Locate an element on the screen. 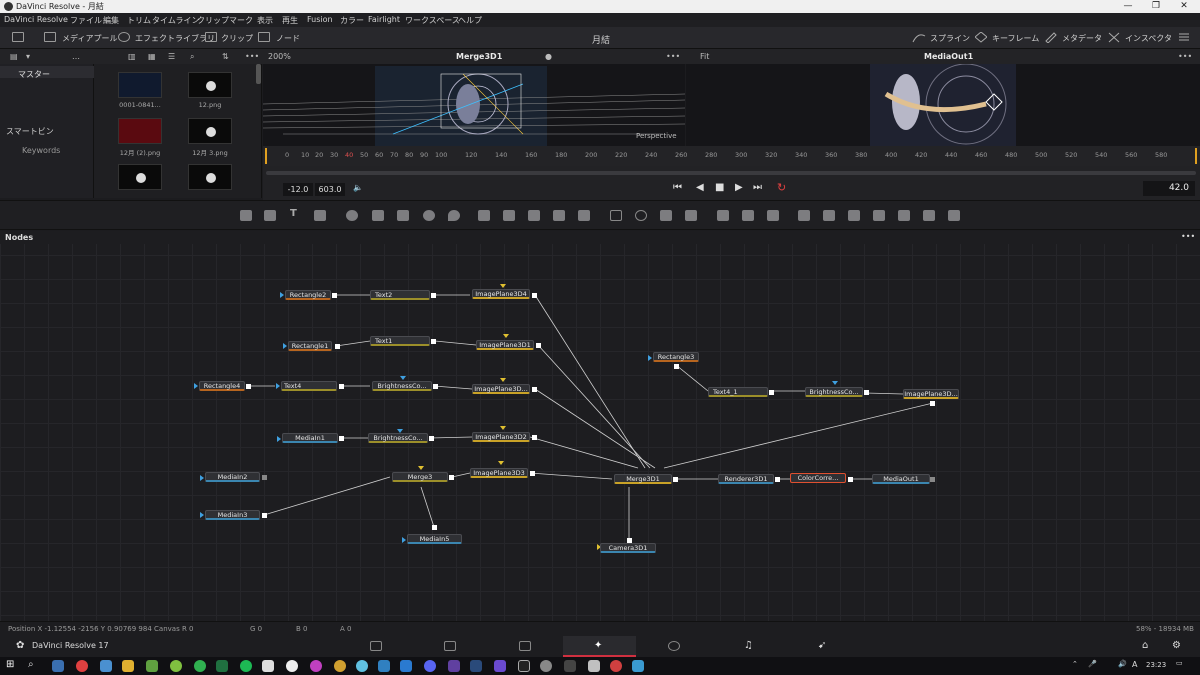 The width and height of the screenshot is (1200, 675). node-rectangle1: Rectangle1 is located at coordinates (310, 346).